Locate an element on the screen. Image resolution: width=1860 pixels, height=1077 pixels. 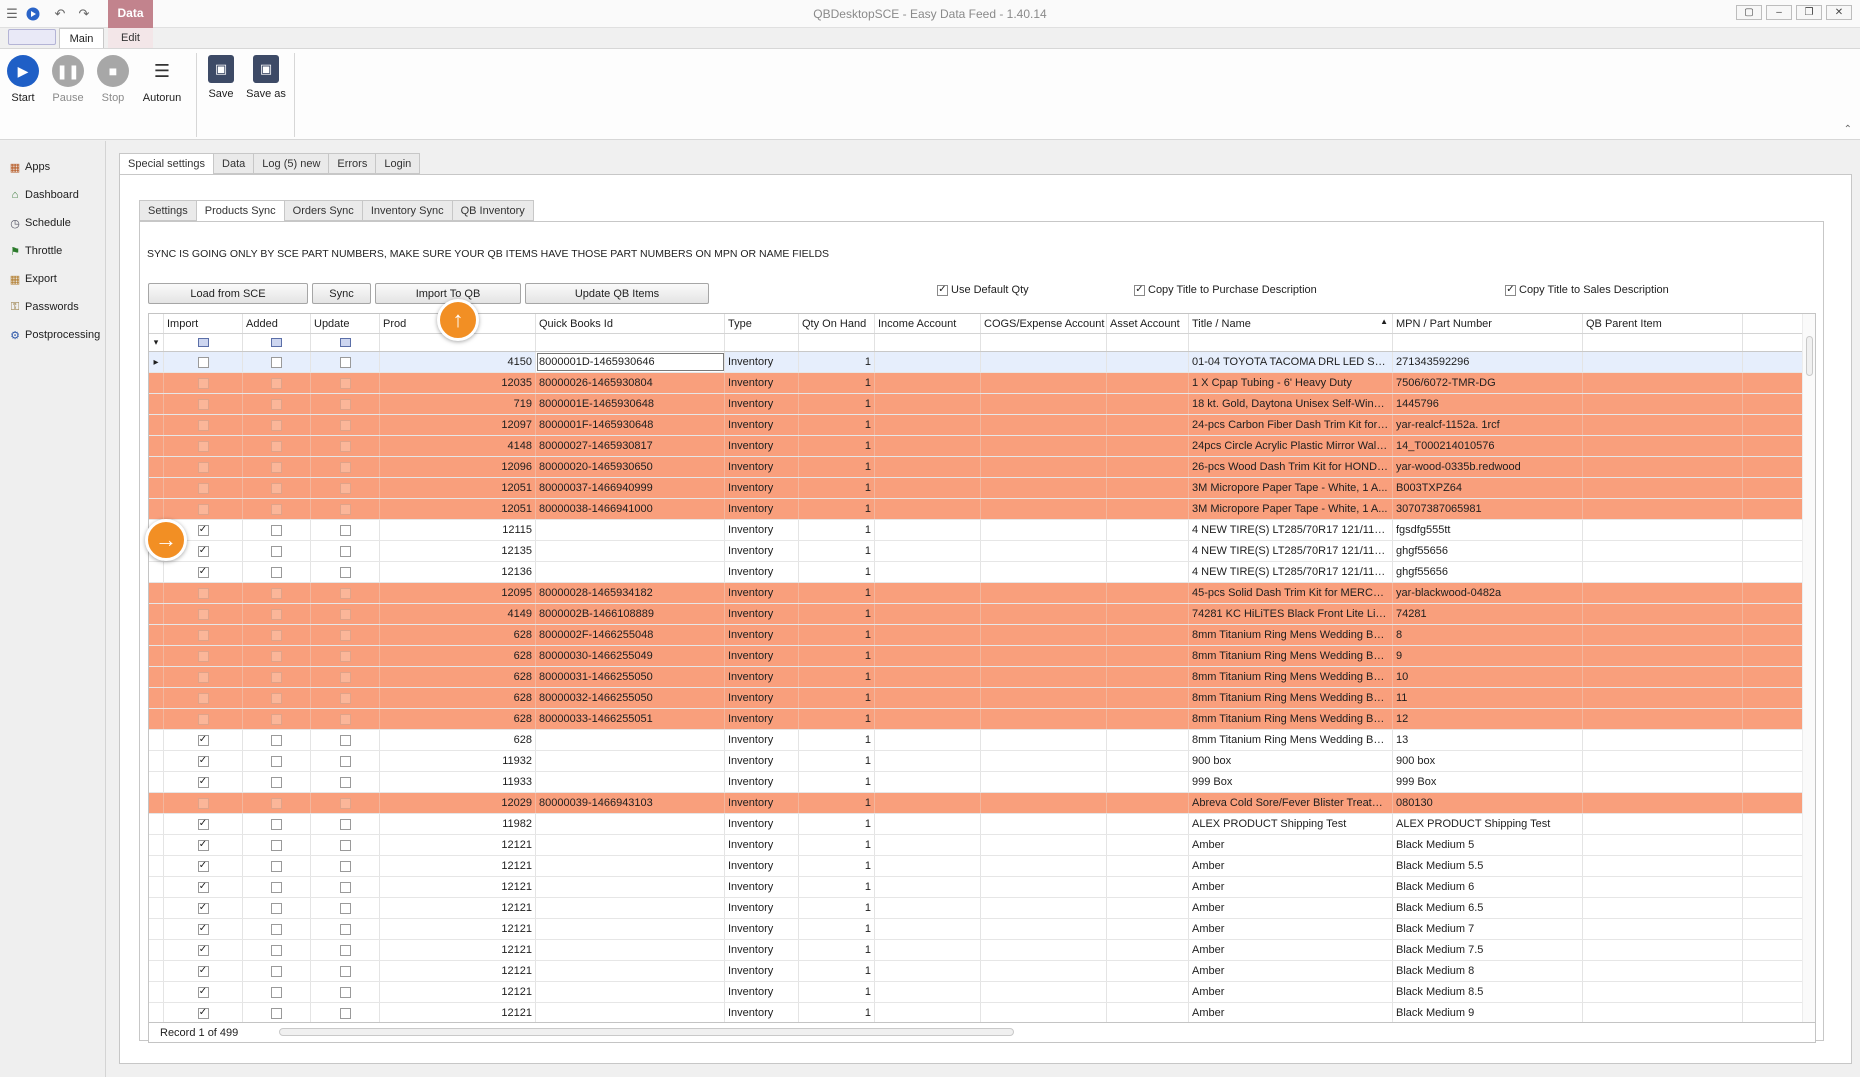
cell-mpn: 900 box is located at coordinates (1488, 761).